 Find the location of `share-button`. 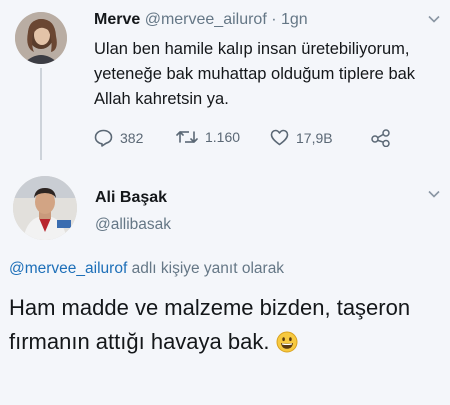

share-button is located at coordinates (381, 138).